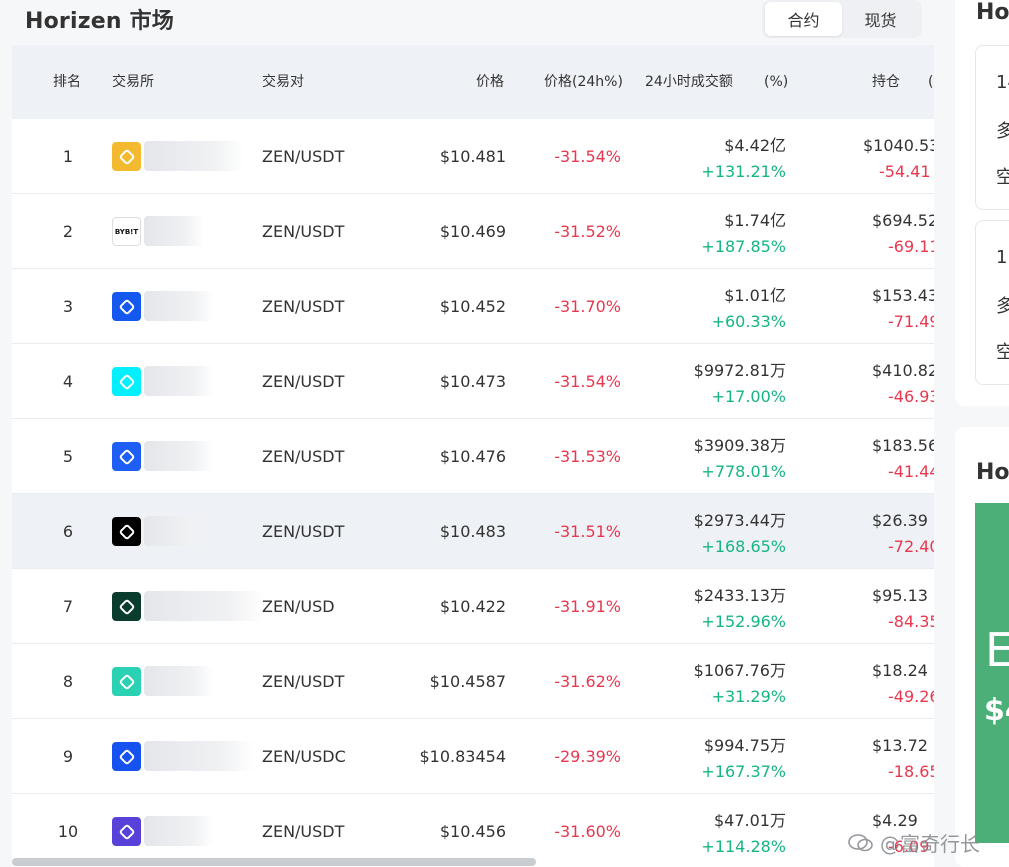 The width and height of the screenshot is (1009, 867). What do you see at coordinates (126, 756) in the screenshot?
I see `coinbase-logo` at bounding box center [126, 756].